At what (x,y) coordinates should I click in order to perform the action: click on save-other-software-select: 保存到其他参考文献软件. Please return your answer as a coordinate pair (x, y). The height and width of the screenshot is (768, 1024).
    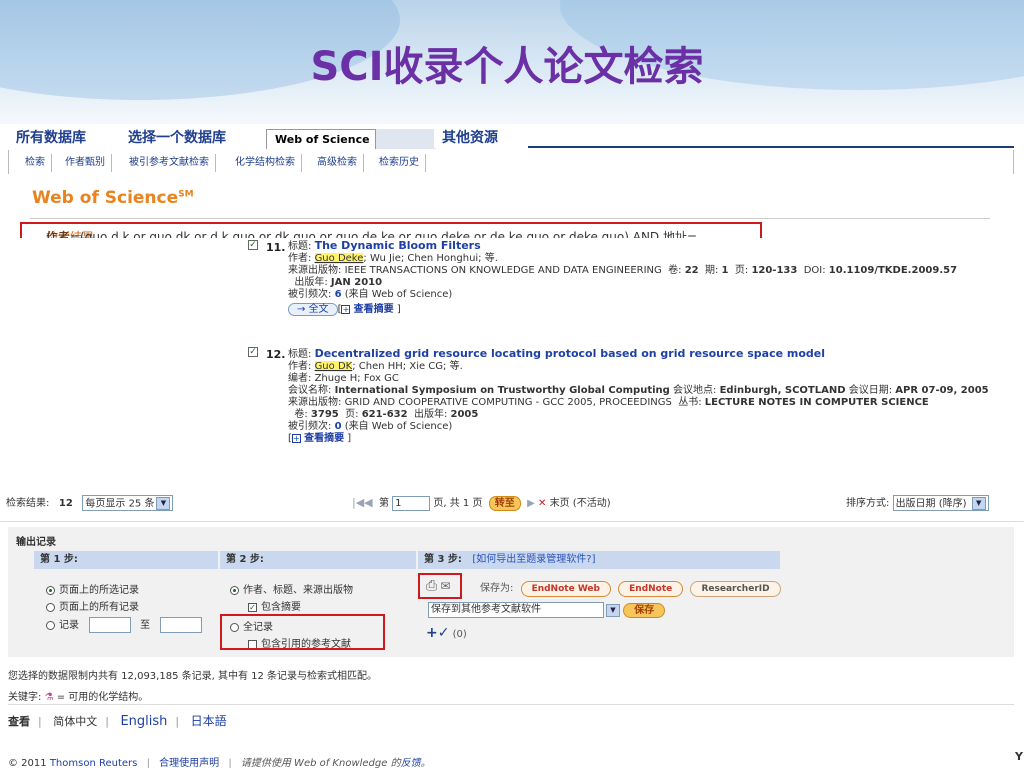
    Looking at the image, I should click on (516, 610).